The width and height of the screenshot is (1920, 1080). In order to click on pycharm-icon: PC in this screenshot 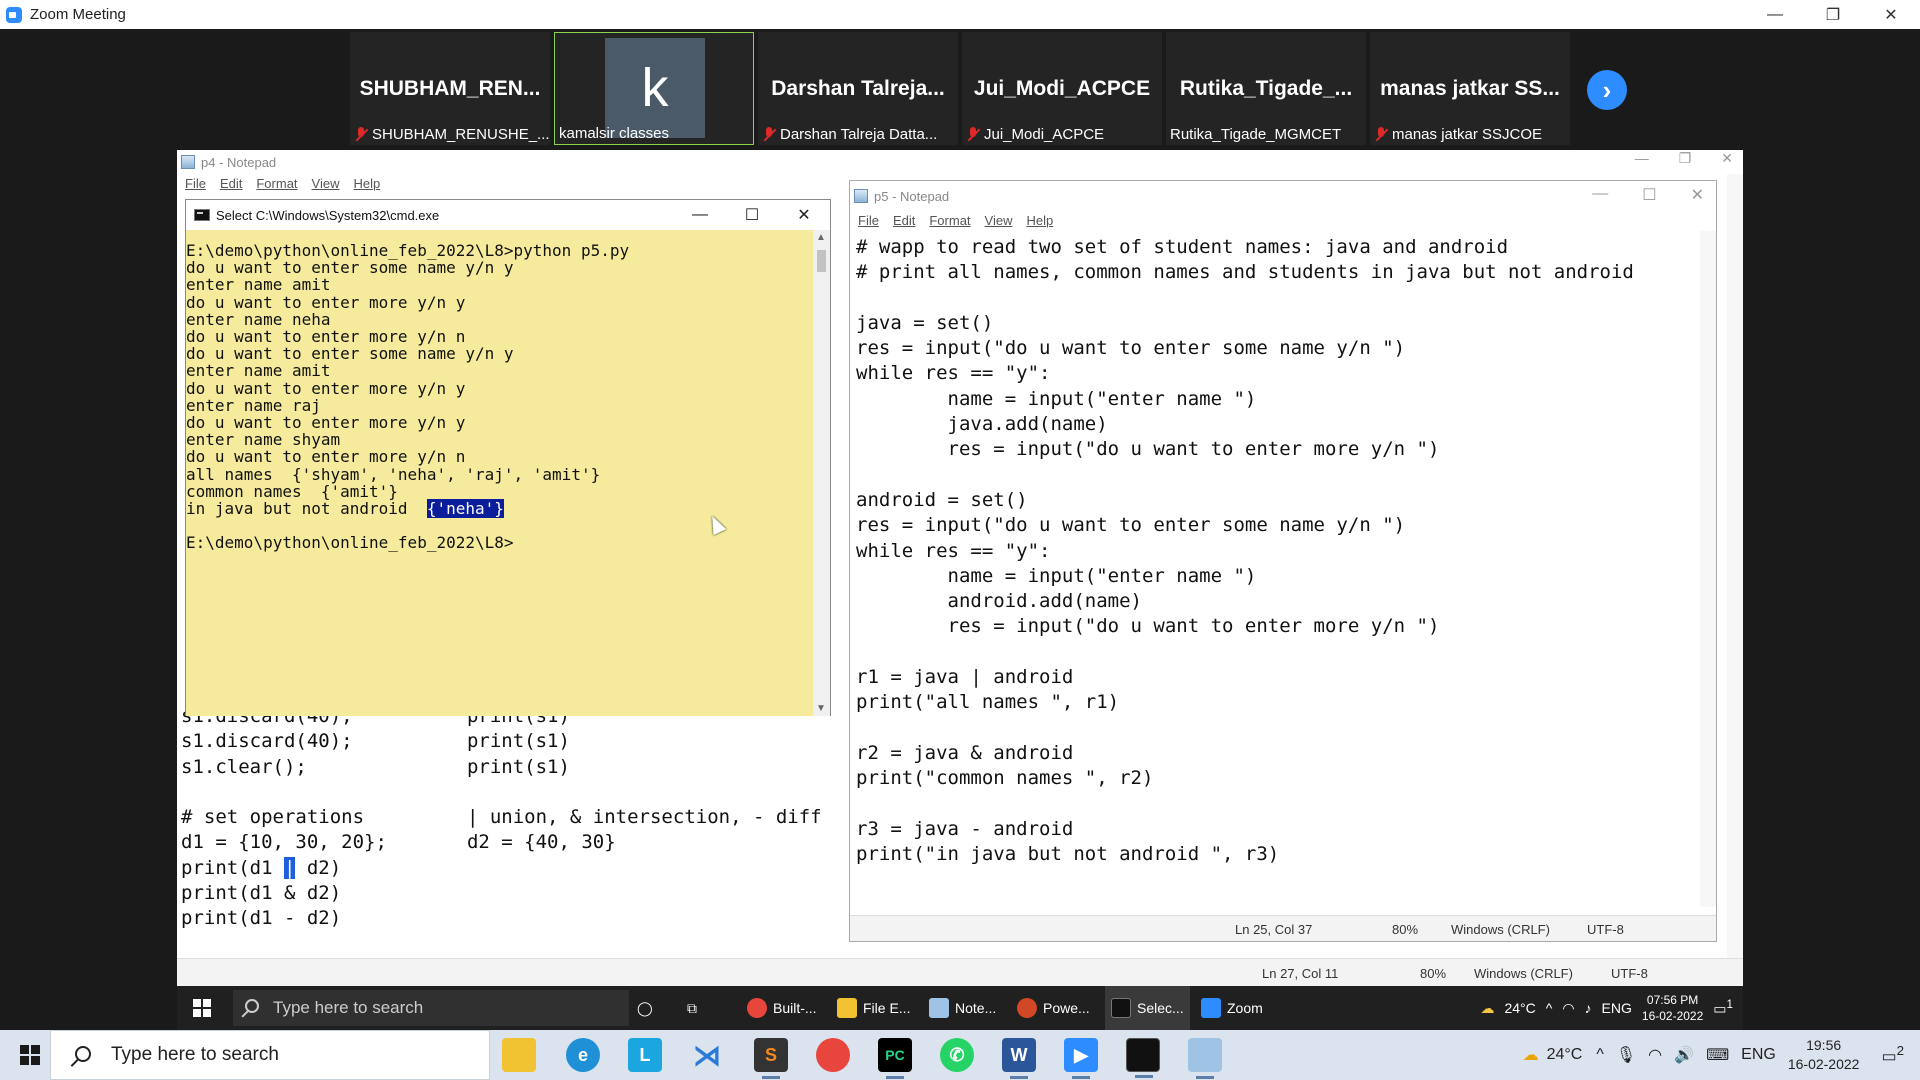, I will do `click(895, 1058)`.